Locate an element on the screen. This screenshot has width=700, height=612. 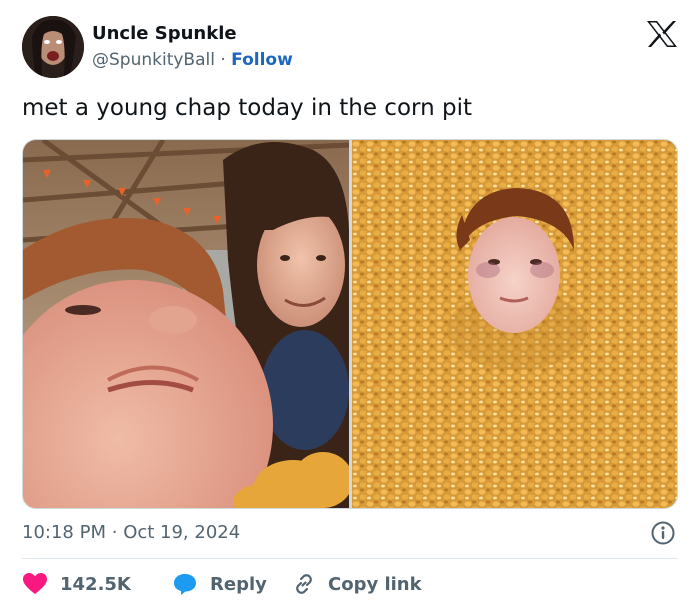
speech-bubble-icon is located at coordinates (185, 584).